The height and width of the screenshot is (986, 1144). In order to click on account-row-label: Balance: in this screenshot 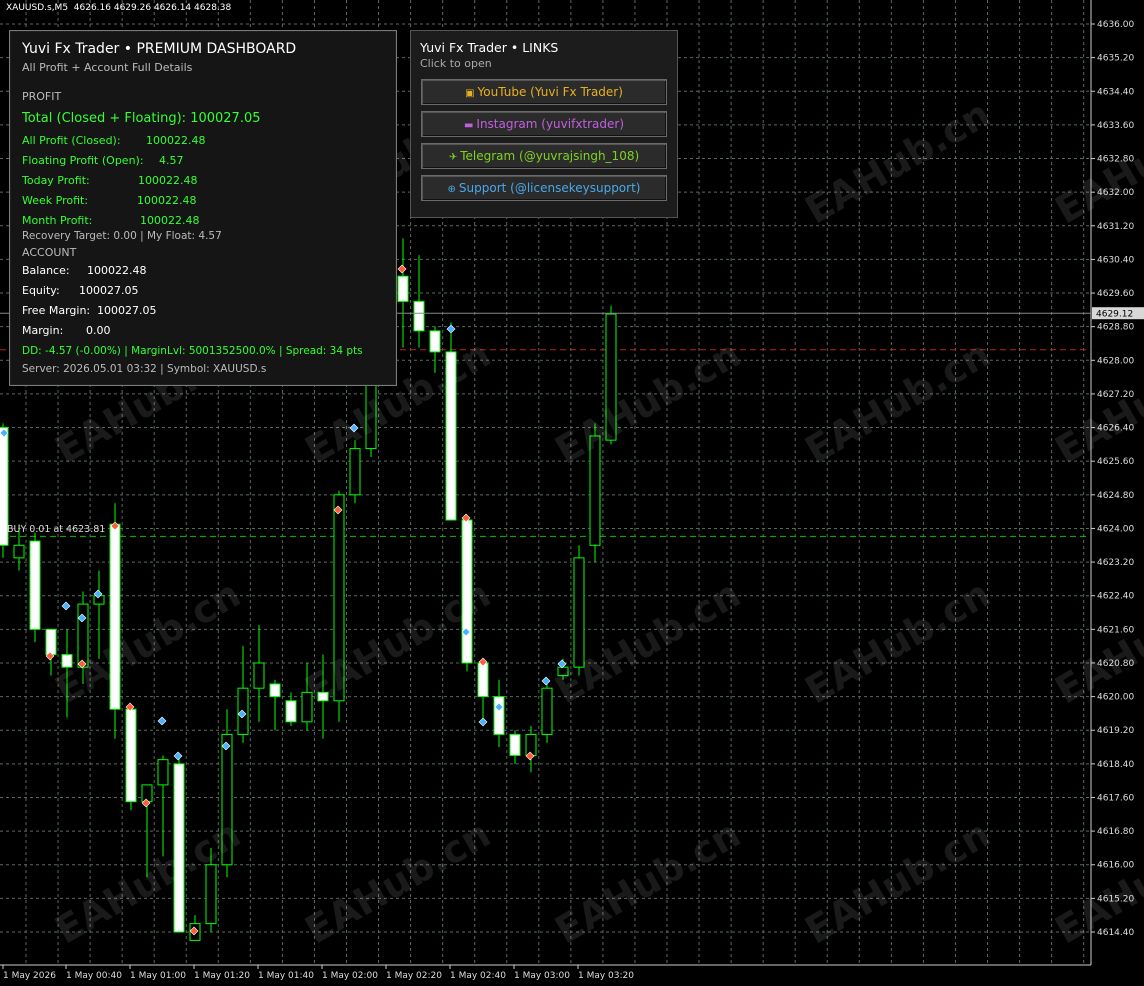, I will do `click(46, 270)`.